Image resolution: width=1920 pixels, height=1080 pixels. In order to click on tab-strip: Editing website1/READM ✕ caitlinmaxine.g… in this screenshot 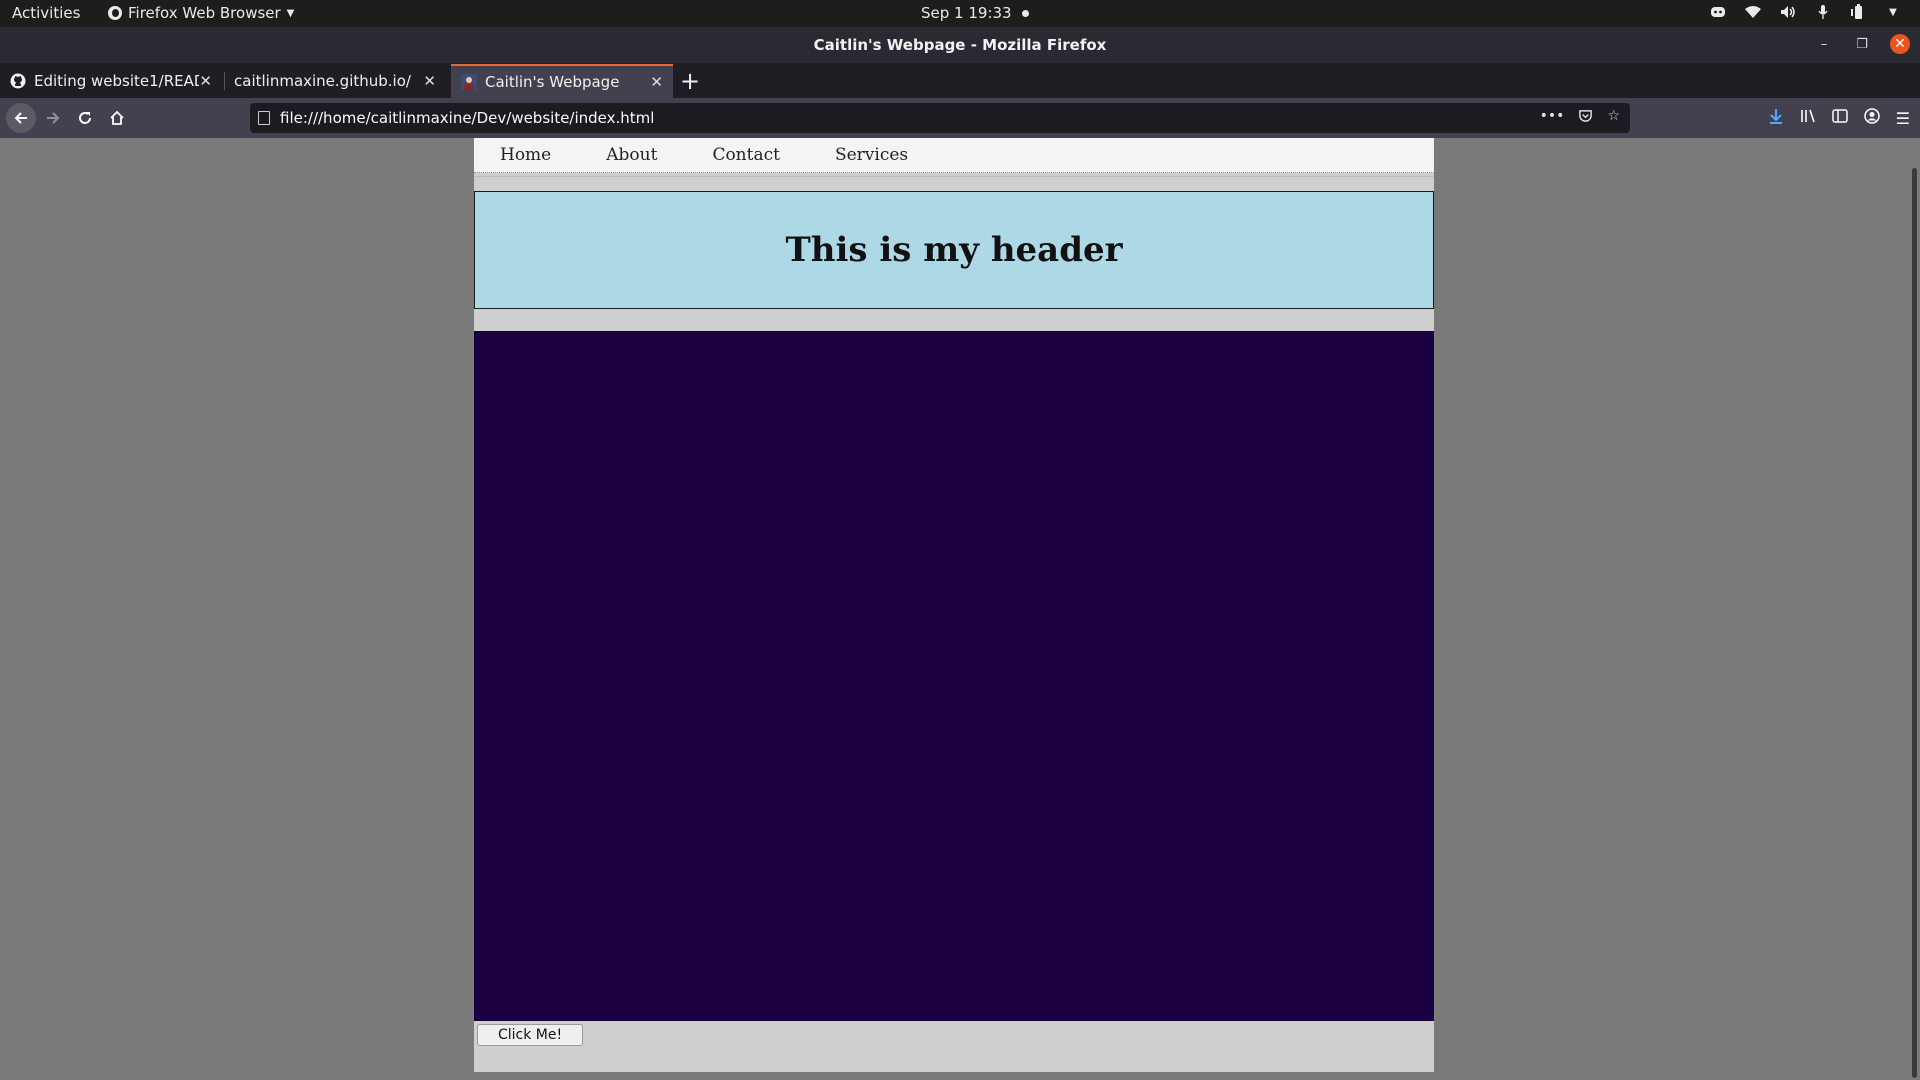, I will do `click(960, 80)`.